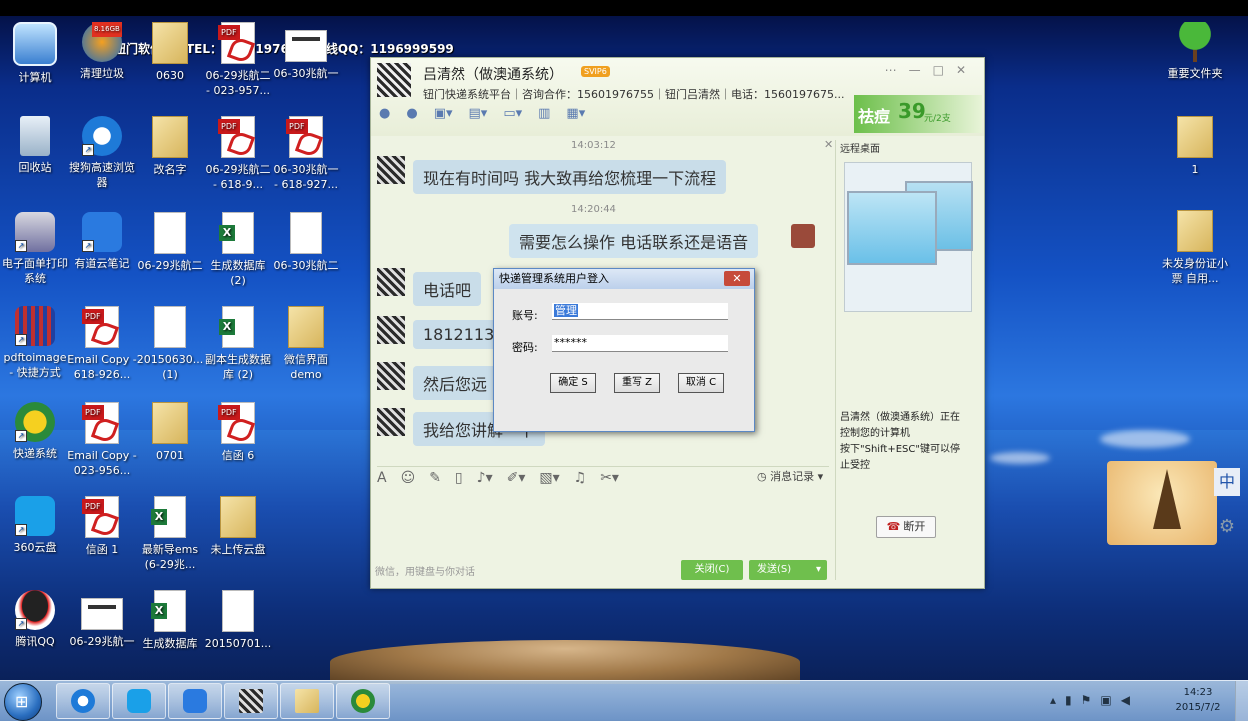  Describe the element at coordinates (35, 619) in the screenshot. I see `desktop-icon-qq: ↗ 腾讯QQ` at that location.